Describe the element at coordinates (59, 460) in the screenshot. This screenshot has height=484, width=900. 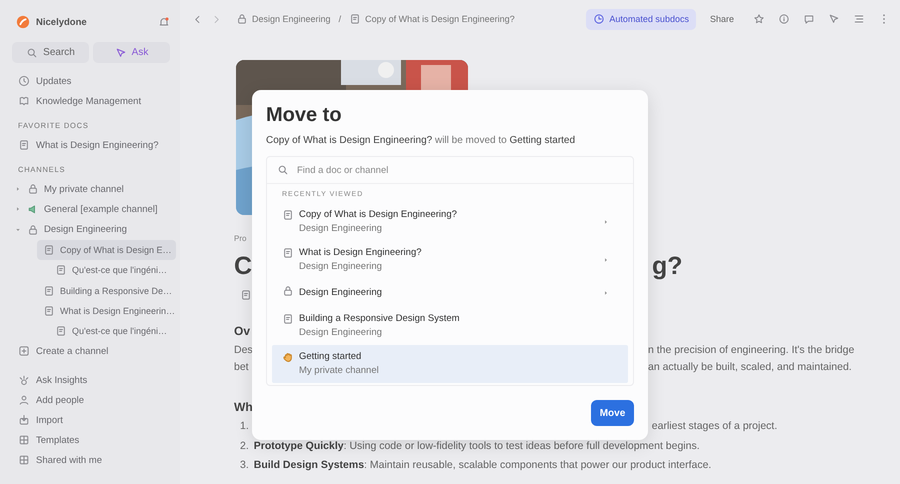
I see `sidebar-item: Shared with me` at that location.